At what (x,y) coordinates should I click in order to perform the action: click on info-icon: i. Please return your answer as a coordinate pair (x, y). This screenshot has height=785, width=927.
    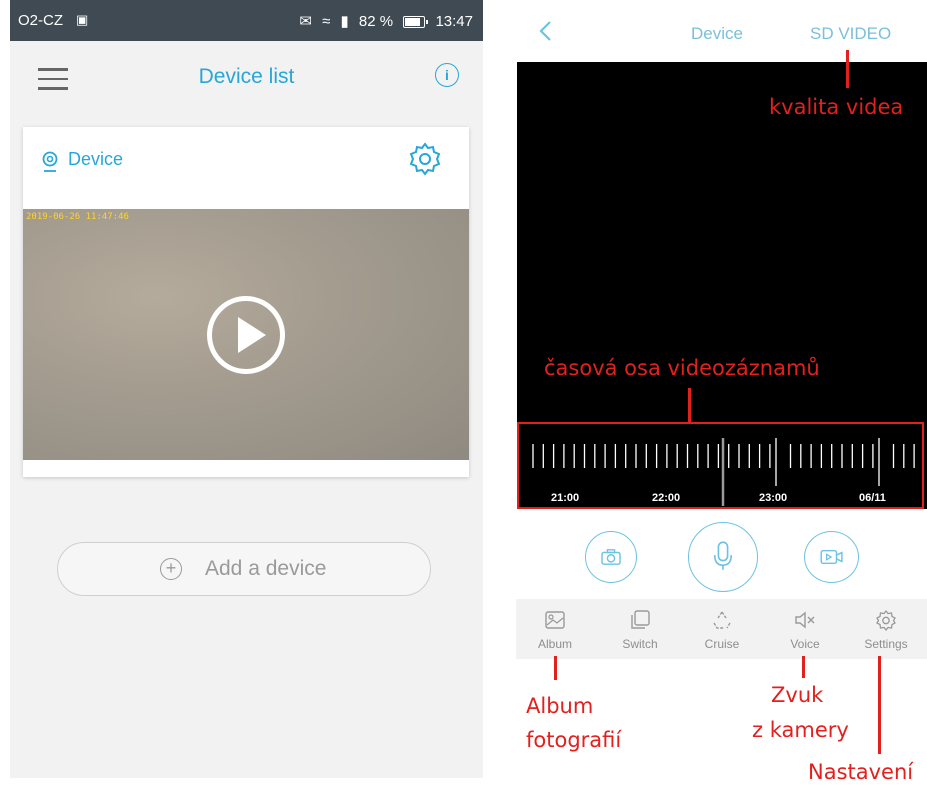
    Looking at the image, I should click on (447, 75).